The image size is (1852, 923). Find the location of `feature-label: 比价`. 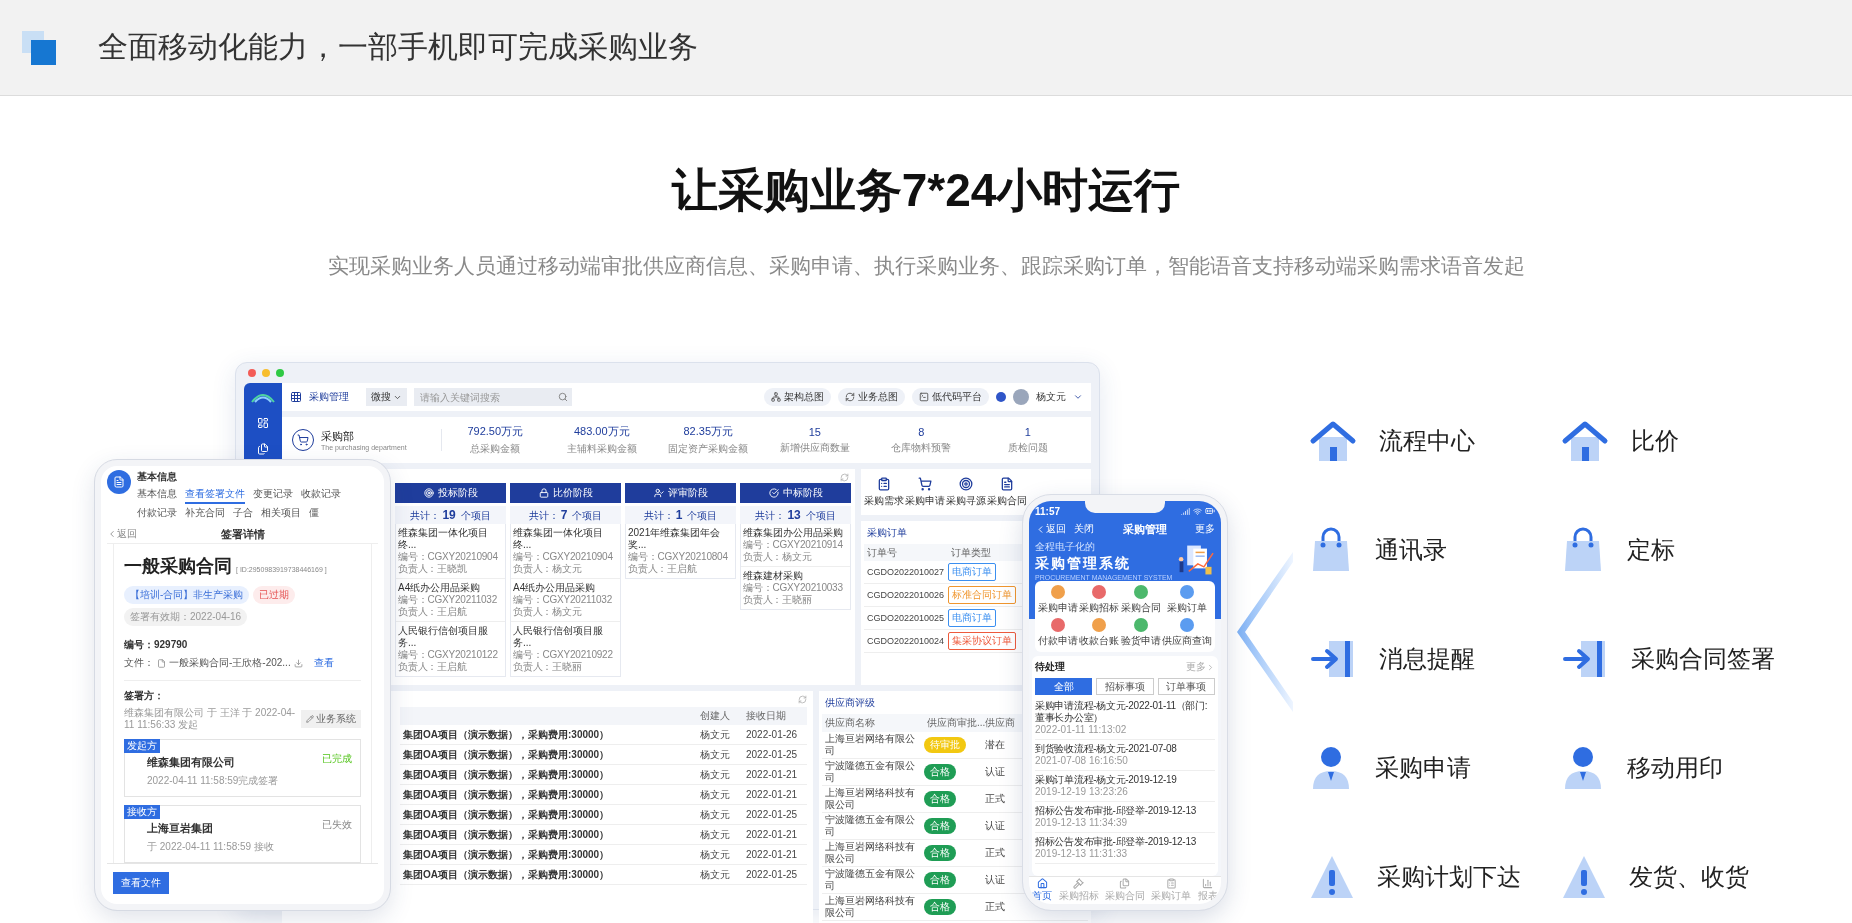

feature-label: 比价 is located at coordinates (1655, 440).